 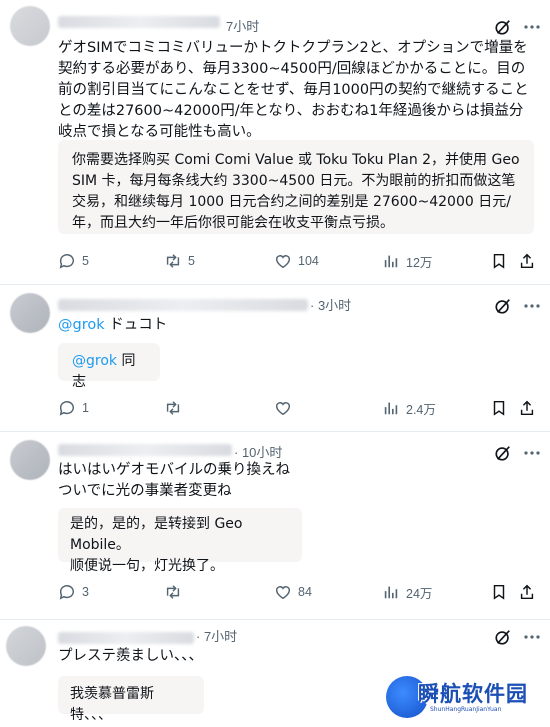 I want to click on tweet-text-rest: ドュコト, so click(x=136, y=325).